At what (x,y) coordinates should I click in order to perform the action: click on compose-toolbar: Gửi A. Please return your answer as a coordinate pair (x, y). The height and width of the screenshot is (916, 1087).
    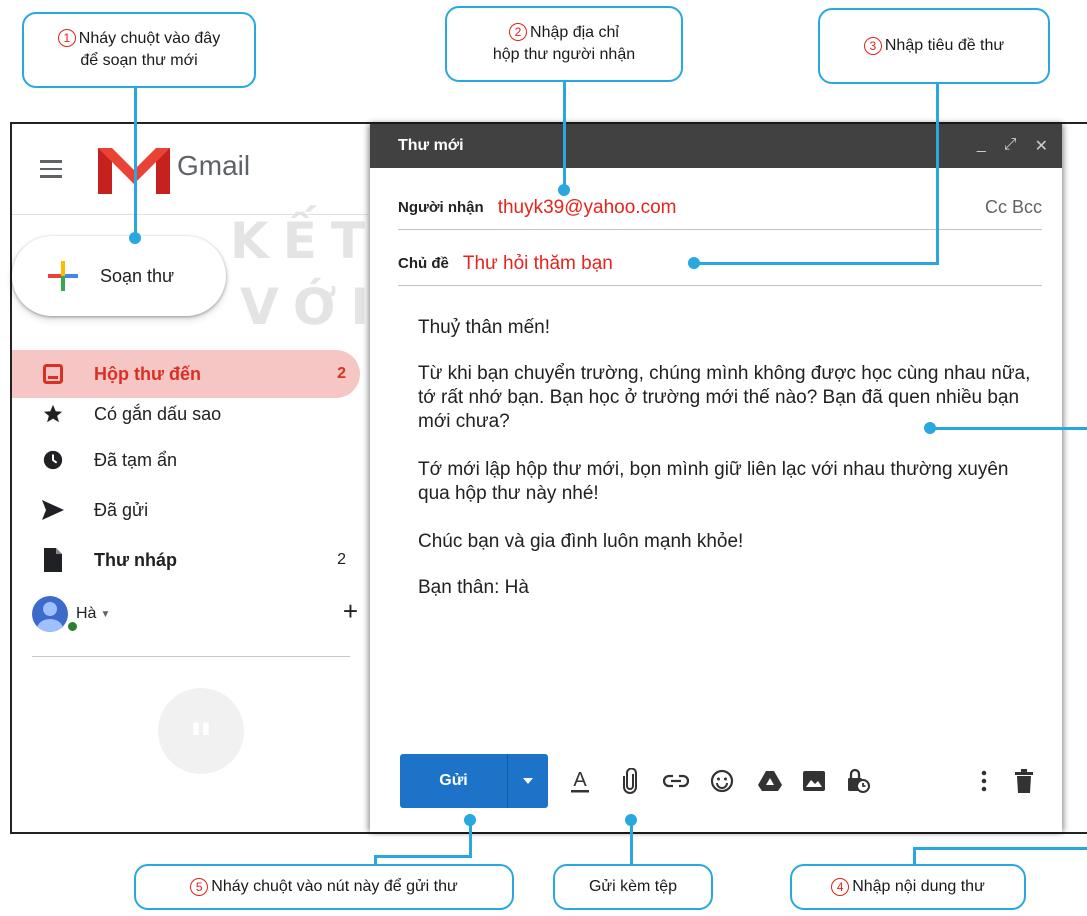
    Looking at the image, I should click on (716, 781).